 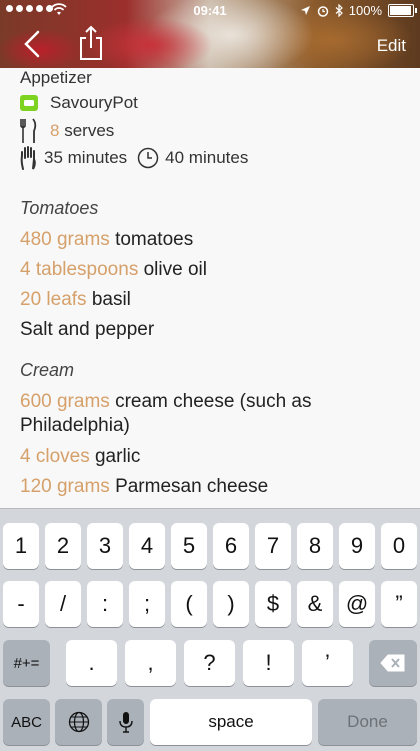 I want to click on key-slash: /, so click(x=63, y=604).